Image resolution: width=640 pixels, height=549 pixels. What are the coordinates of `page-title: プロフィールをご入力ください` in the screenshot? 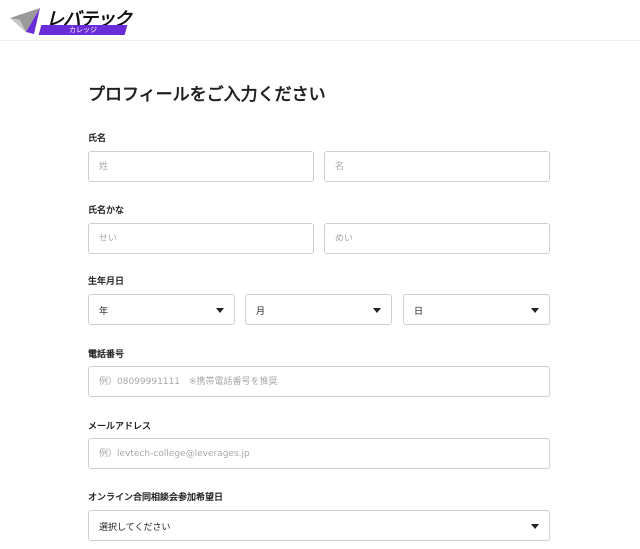 It's located at (207, 95).